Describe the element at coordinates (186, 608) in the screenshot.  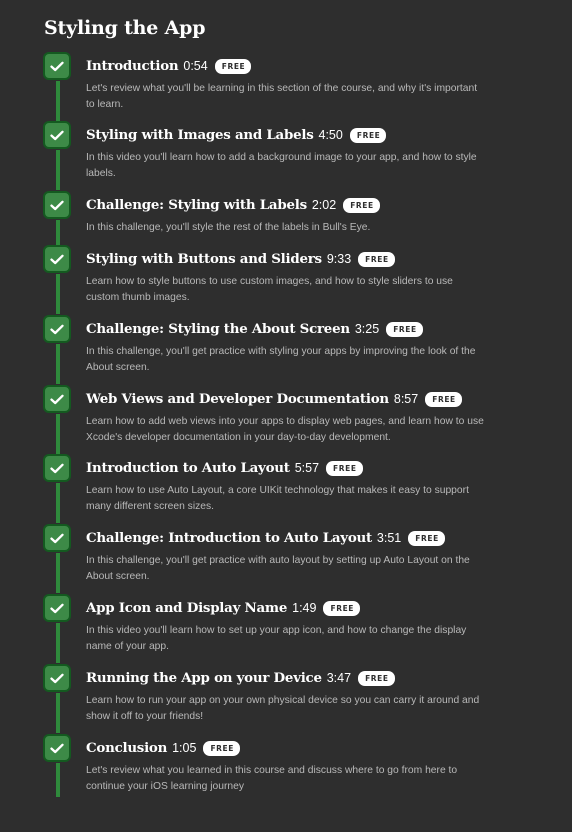
I see `lesson-title-link: App Icon and Display Name` at that location.